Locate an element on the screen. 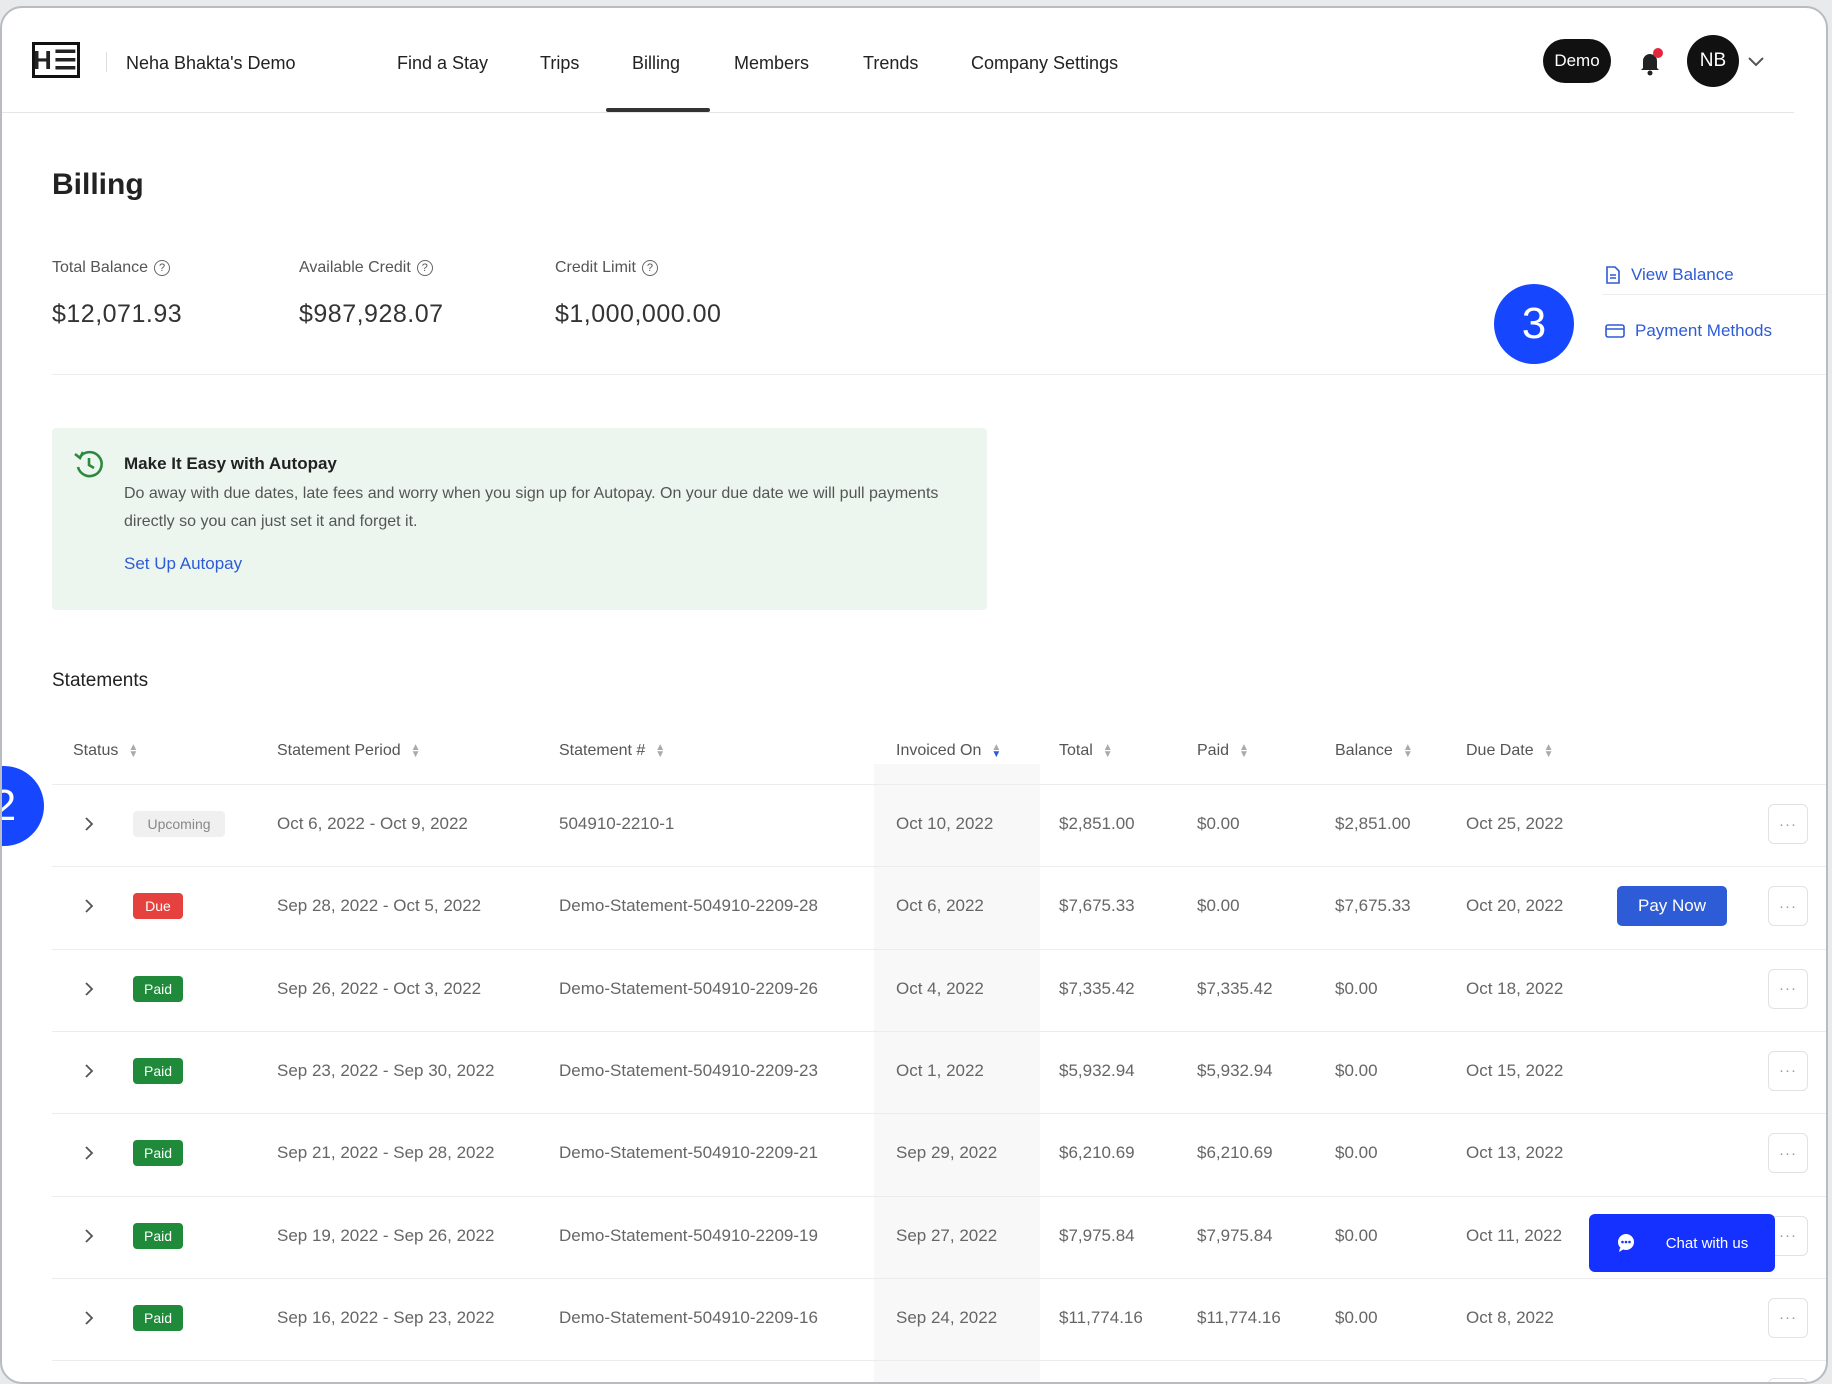 The width and height of the screenshot is (1832, 1384). cell-period: Oct 6, 2022 - Oct 9, 2022 is located at coordinates (372, 823).